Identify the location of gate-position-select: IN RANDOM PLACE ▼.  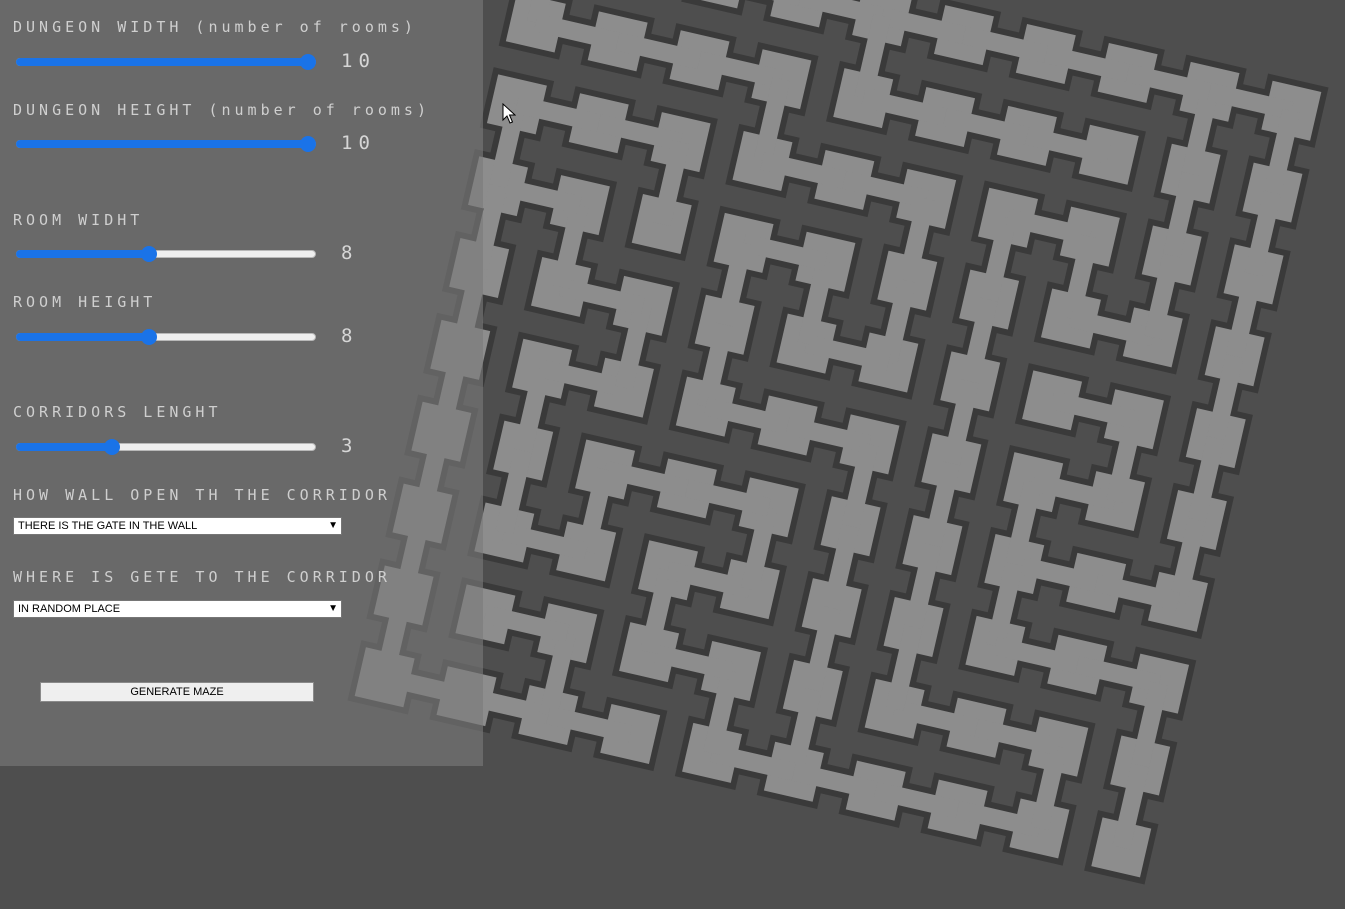
(177, 609).